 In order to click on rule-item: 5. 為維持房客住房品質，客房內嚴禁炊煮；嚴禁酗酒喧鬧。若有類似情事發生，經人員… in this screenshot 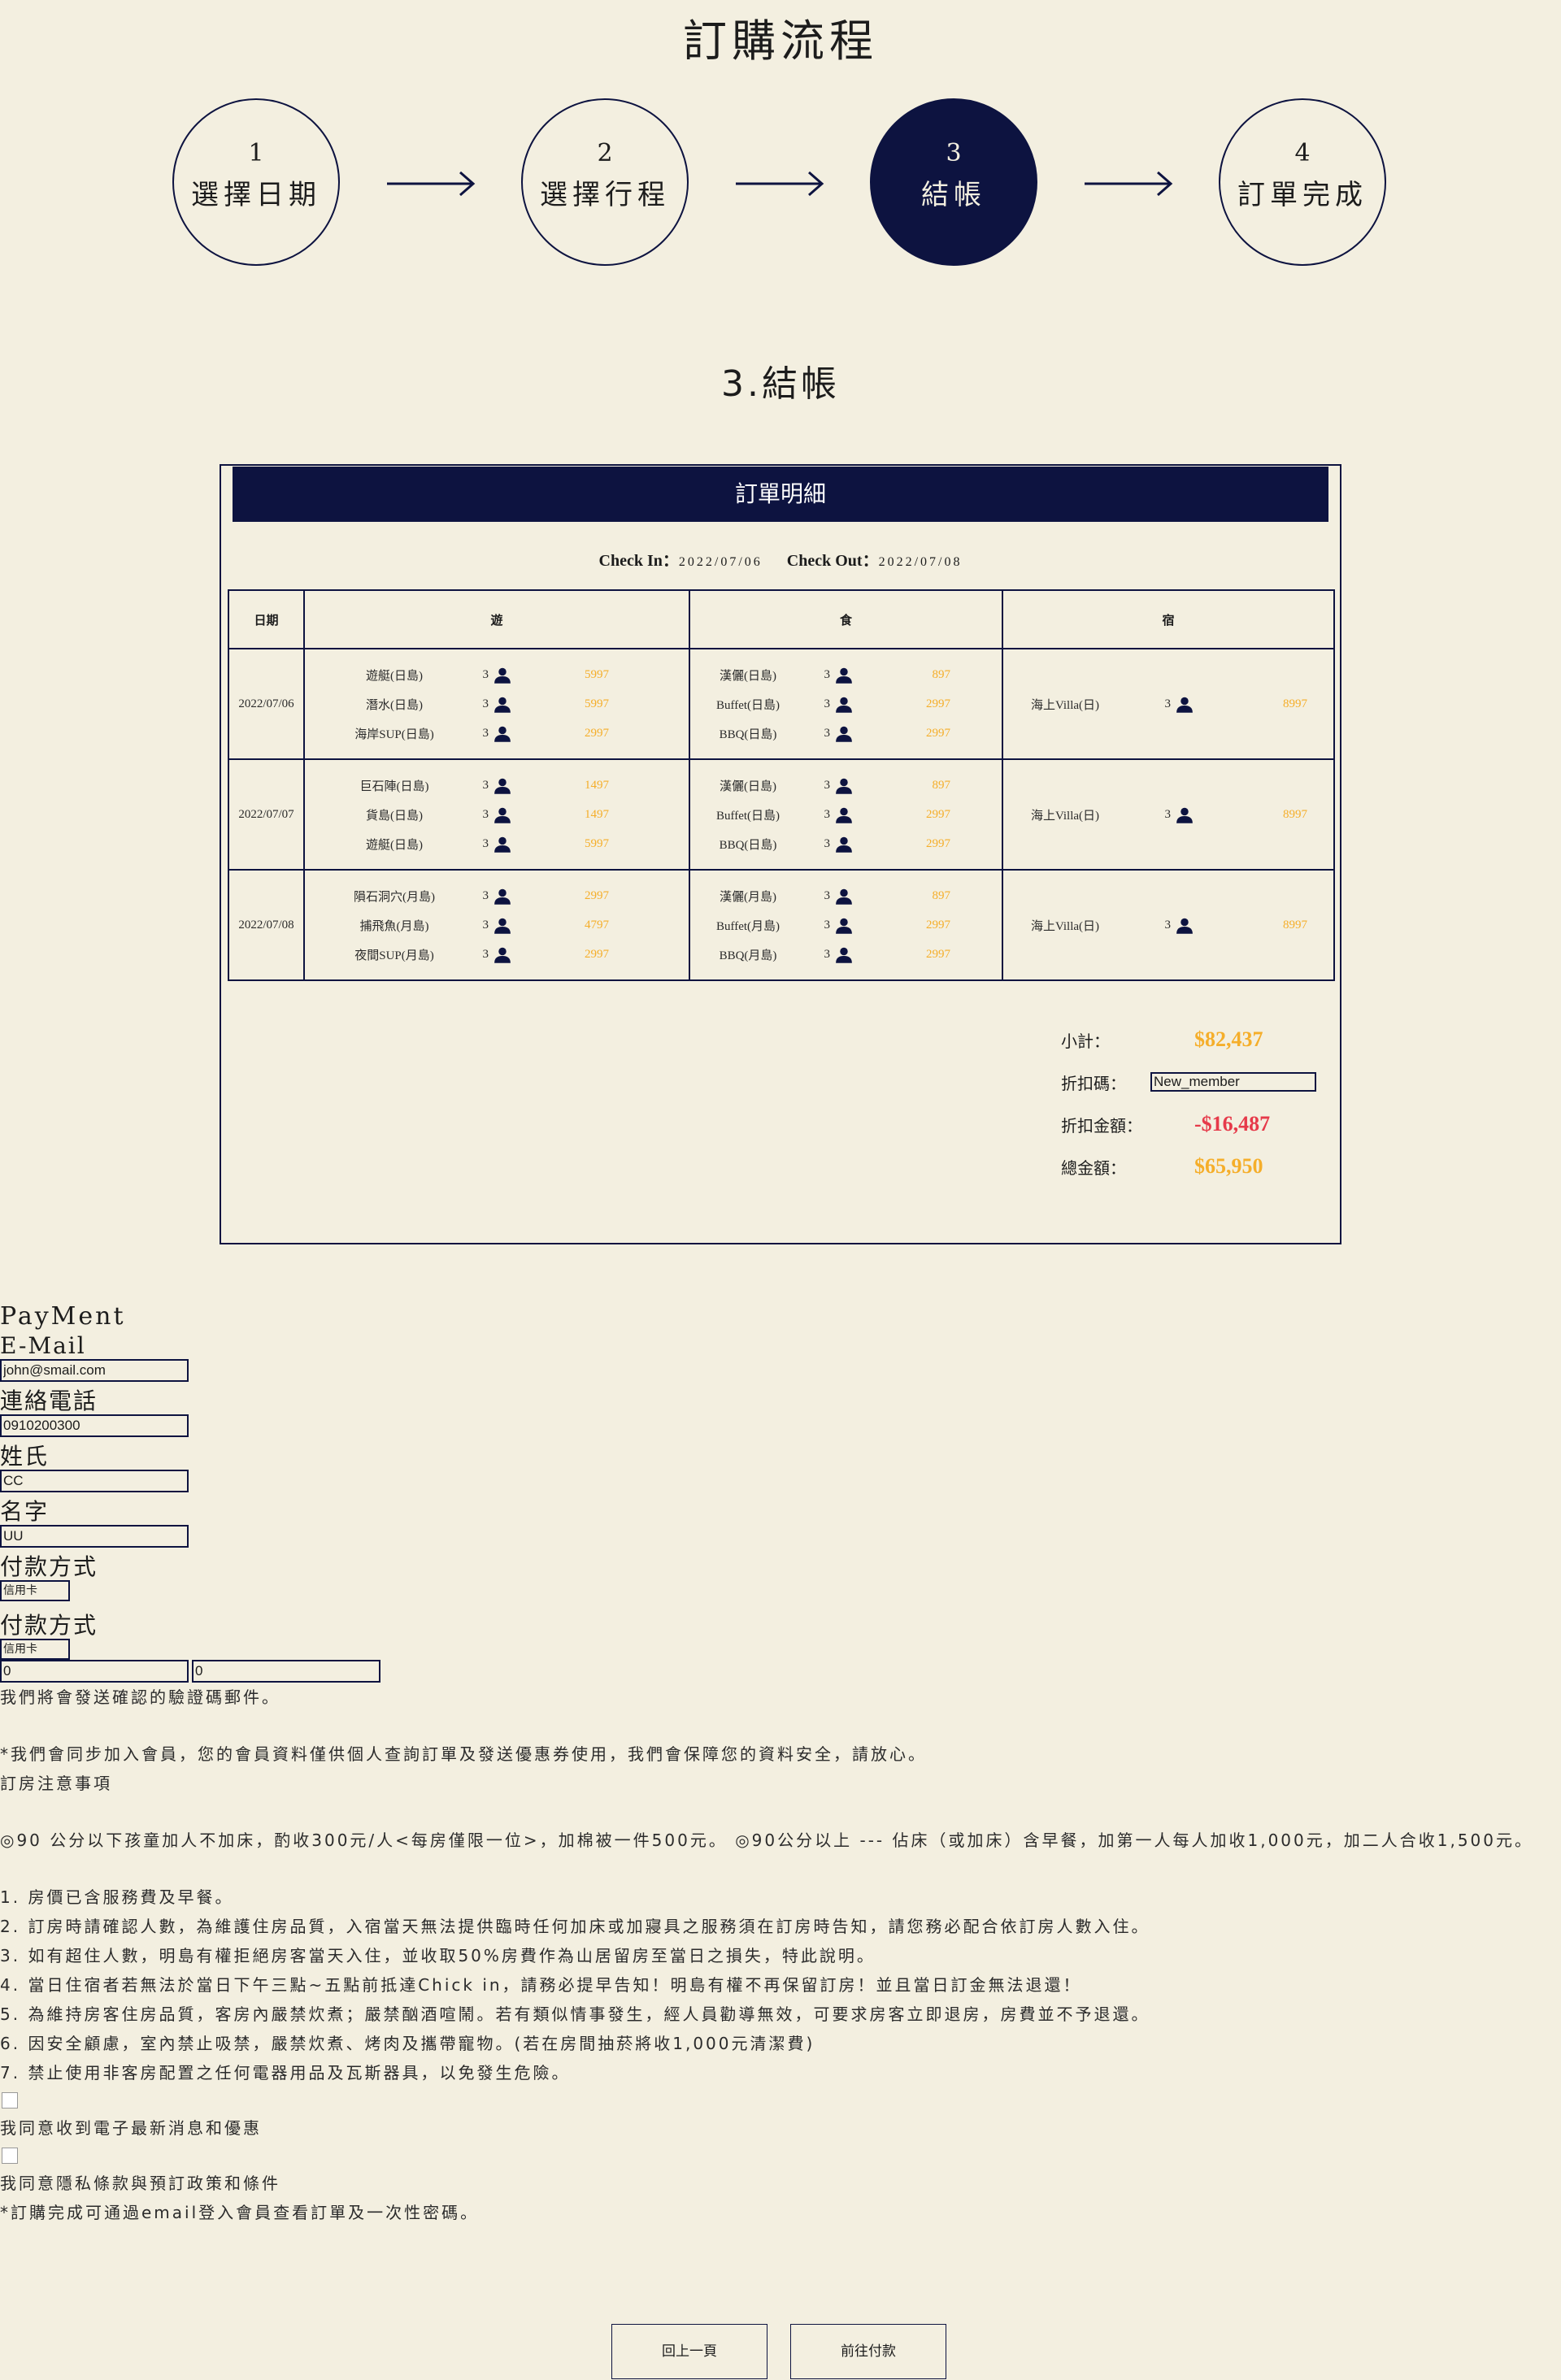, I will do `click(575, 2014)`.